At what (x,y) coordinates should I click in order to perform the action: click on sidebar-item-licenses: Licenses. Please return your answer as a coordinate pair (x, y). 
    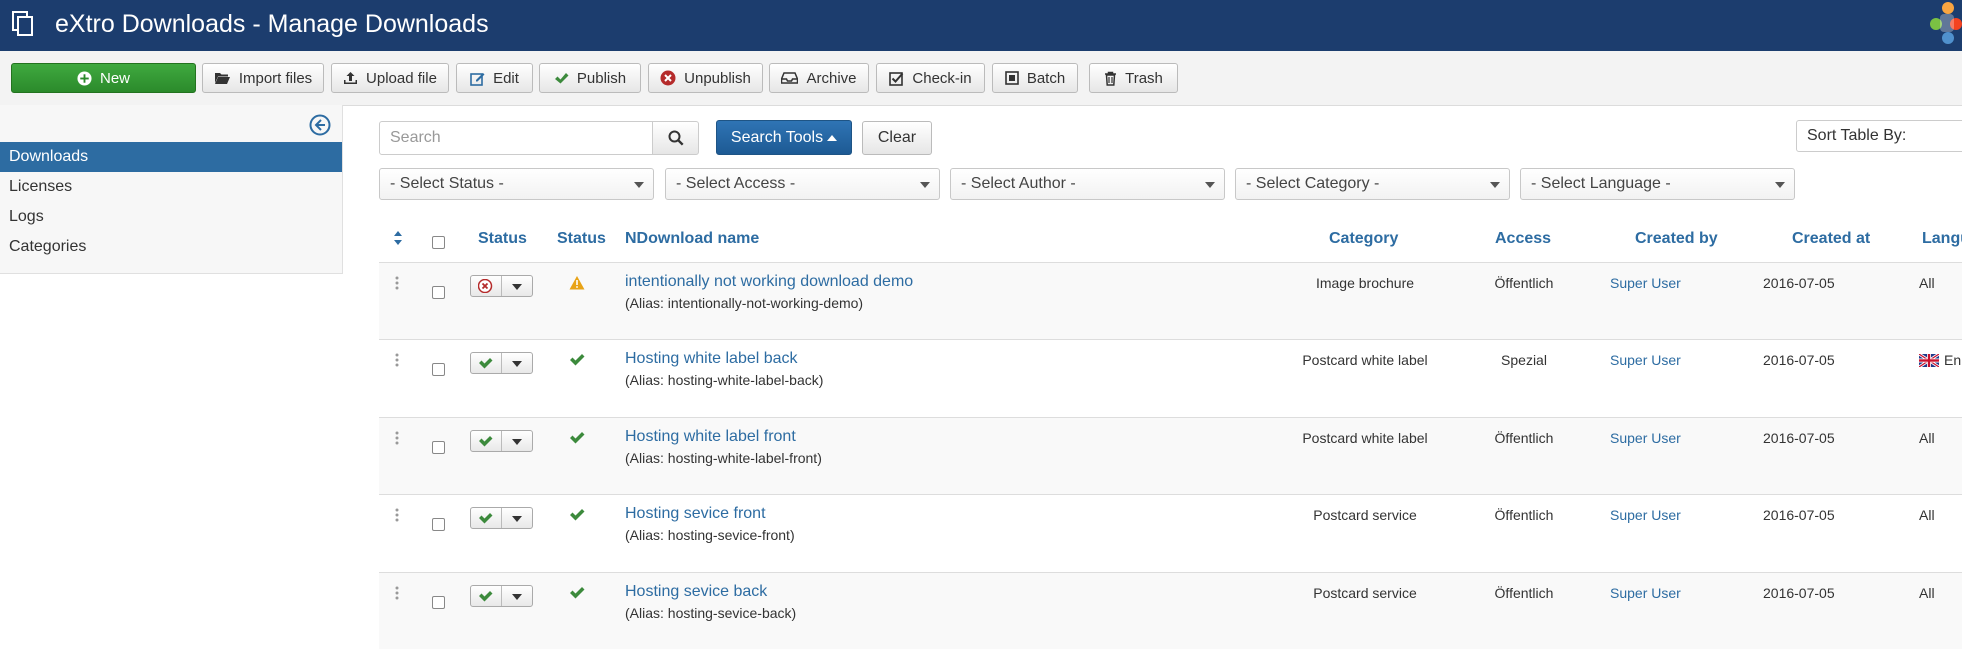
    Looking at the image, I should click on (171, 187).